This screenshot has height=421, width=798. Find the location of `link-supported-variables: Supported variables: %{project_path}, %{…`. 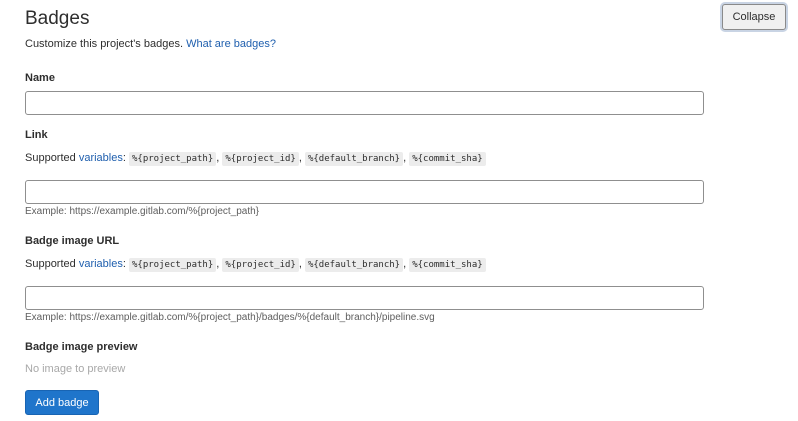

link-supported-variables: Supported variables: %{project_path}, %{… is located at coordinates (255, 159).